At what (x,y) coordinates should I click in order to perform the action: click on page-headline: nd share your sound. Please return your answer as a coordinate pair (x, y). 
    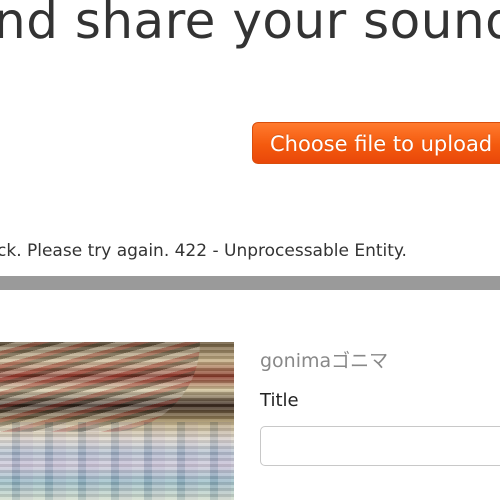
    Looking at the image, I should click on (250, 25).